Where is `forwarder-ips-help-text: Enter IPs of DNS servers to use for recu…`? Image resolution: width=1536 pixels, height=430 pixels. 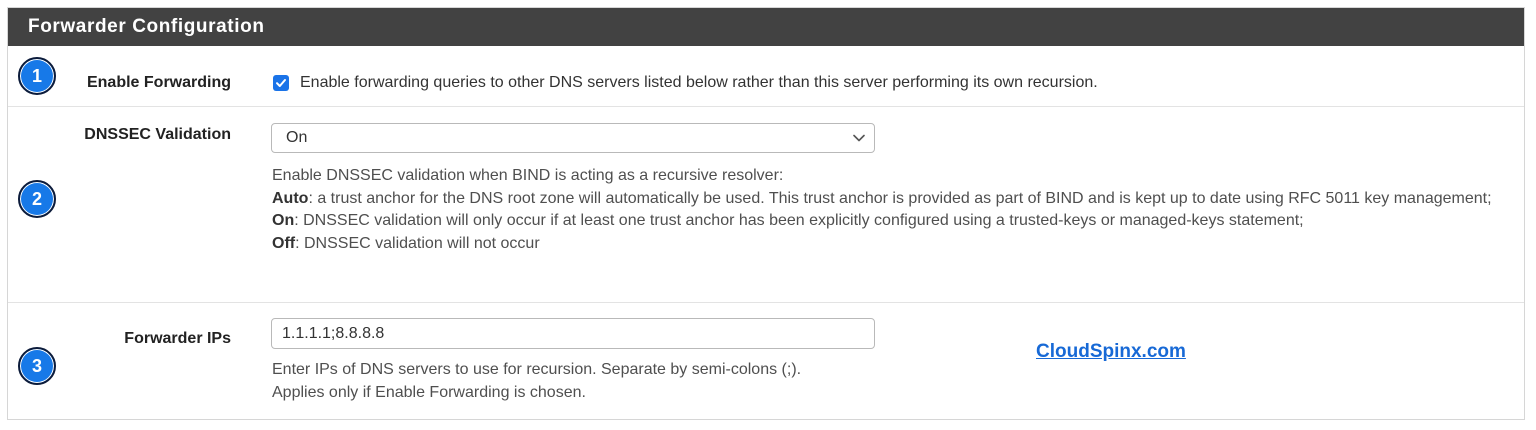
forwarder-ips-help-text: Enter IPs of DNS servers to use for recu… is located at coordinates (887, 381).